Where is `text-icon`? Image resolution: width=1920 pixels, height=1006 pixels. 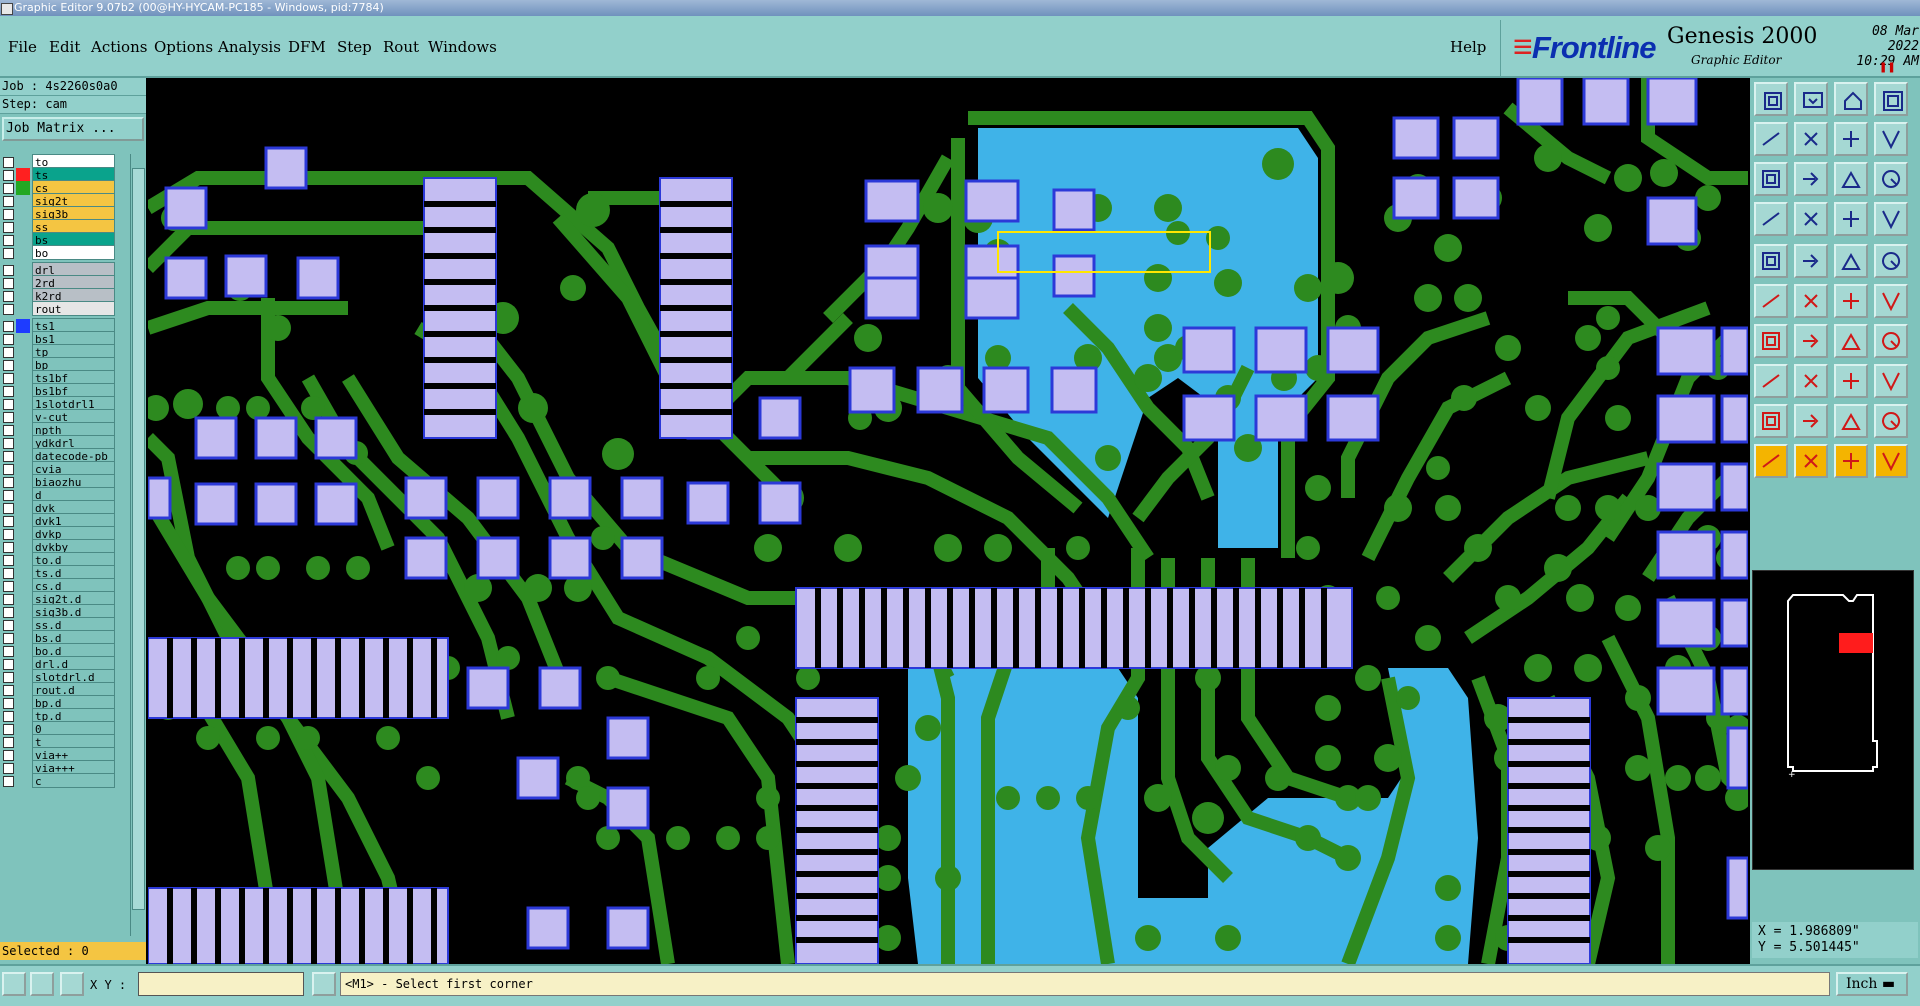 text-icon is located at coordinates (1891, 341).